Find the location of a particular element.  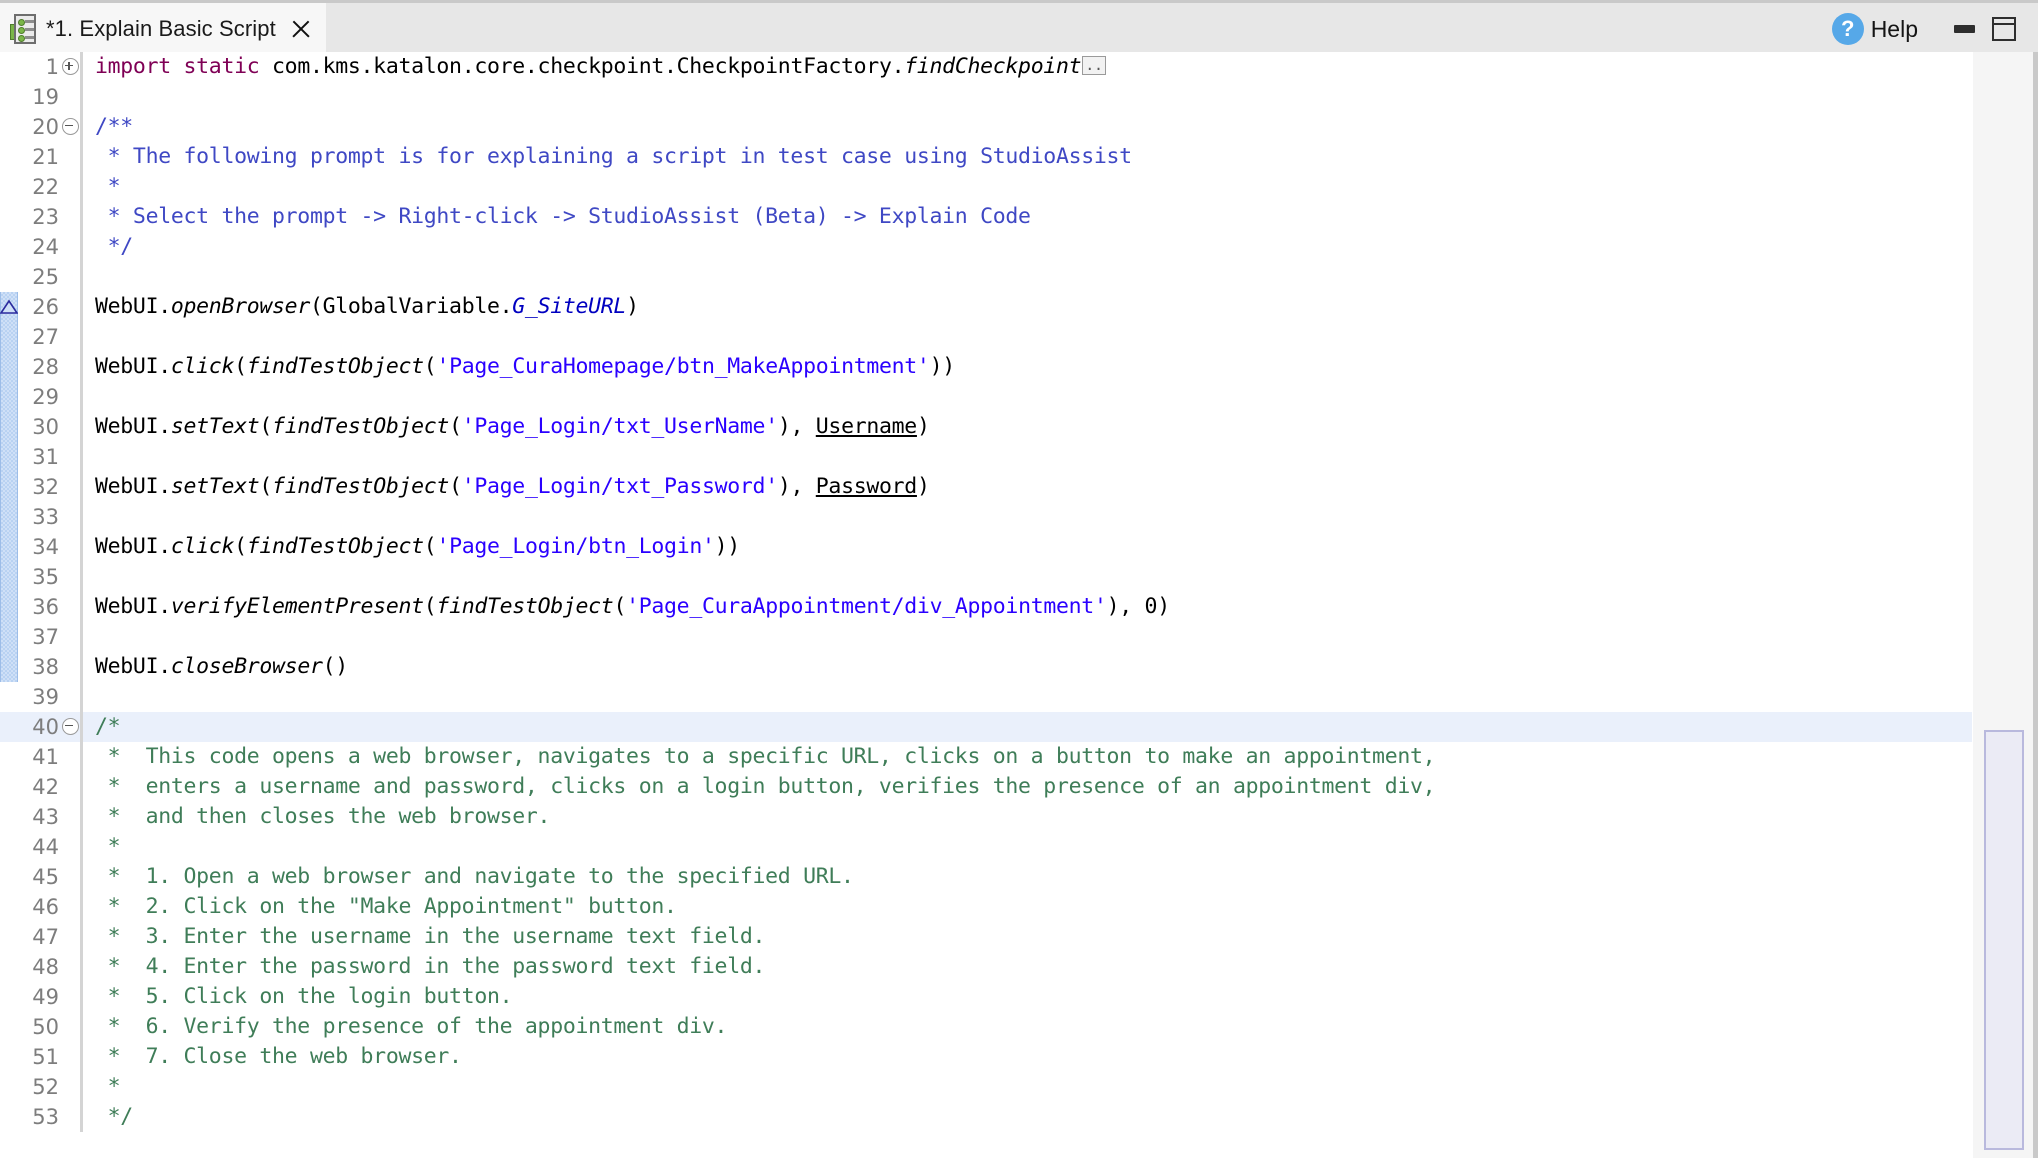

code-line: 19 is located at coordinates (986, 97).